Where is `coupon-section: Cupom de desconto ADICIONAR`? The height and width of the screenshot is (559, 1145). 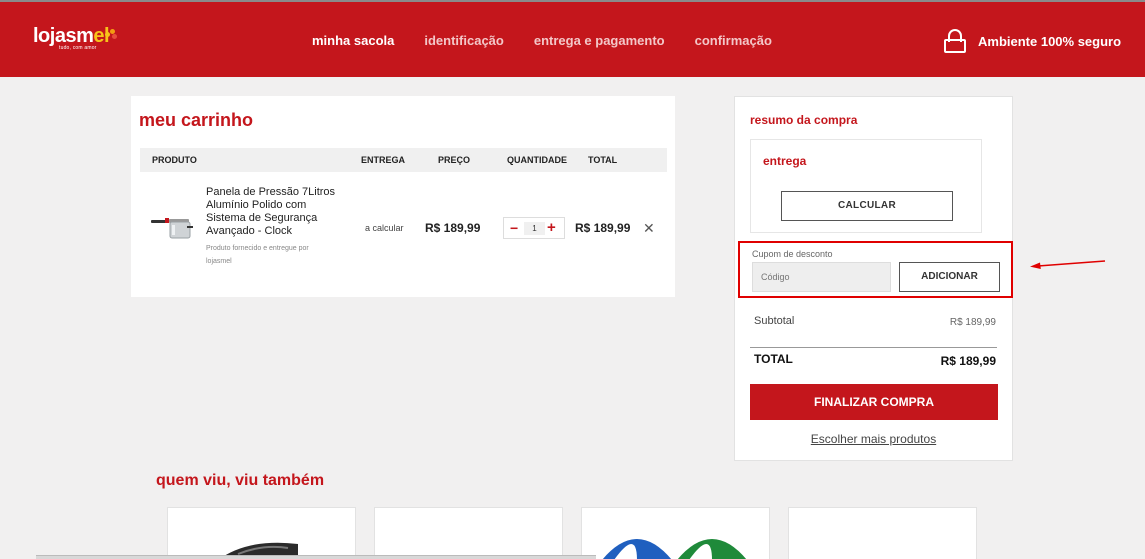 coupon-section: Cupom de desconto ADICIONAR is located at coordinates (875, 269).